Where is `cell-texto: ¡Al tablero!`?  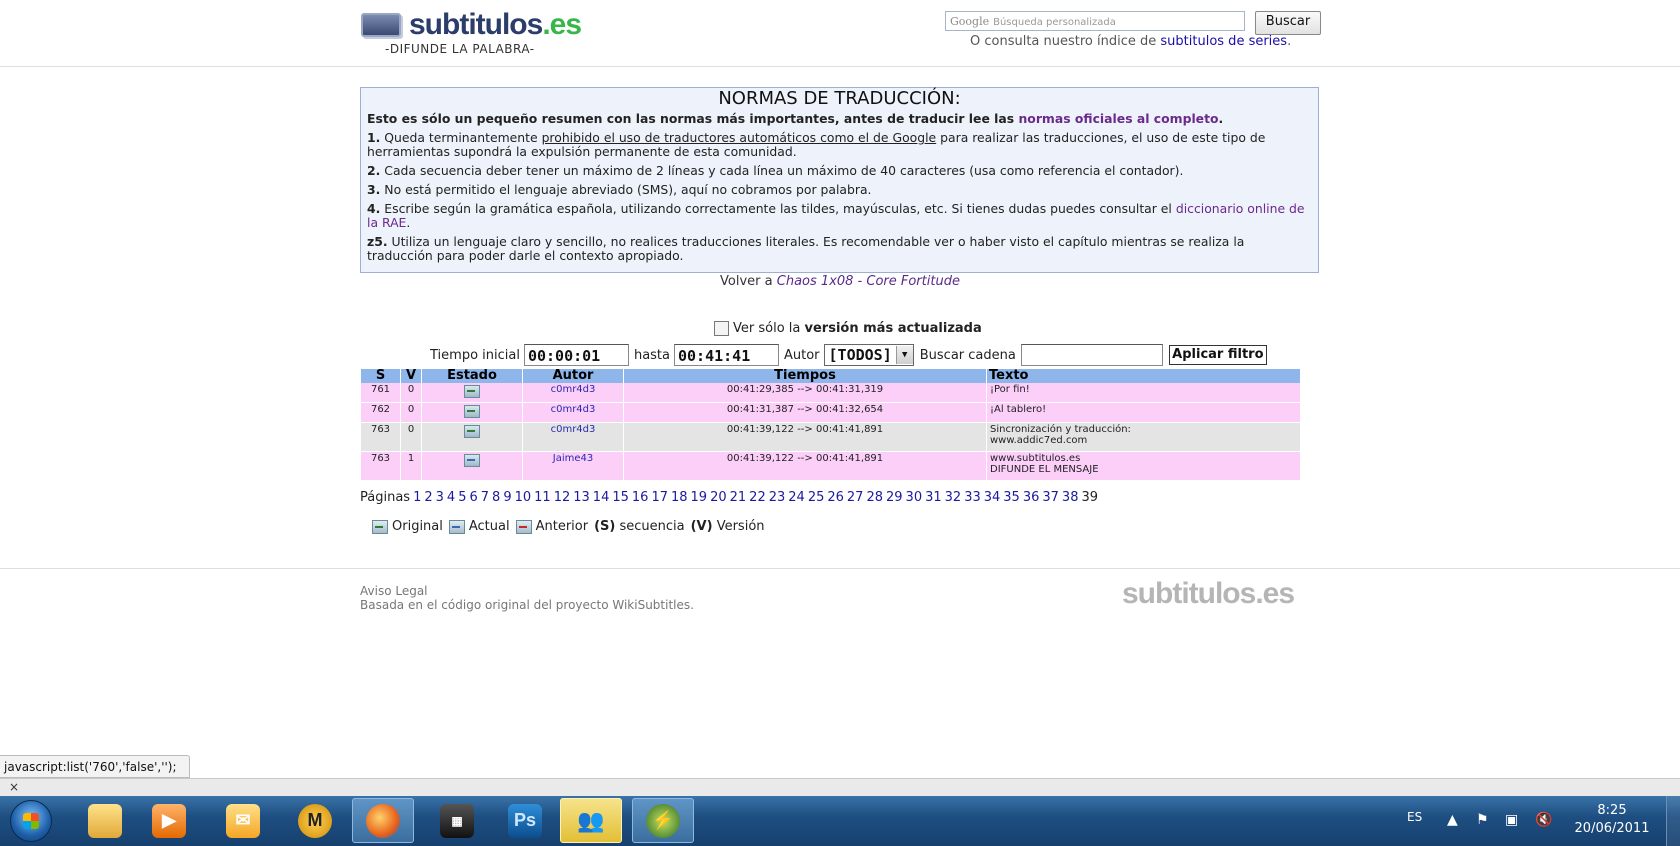 cell-texto: ¡Al tablero! is located at coordinates (1143, 412).